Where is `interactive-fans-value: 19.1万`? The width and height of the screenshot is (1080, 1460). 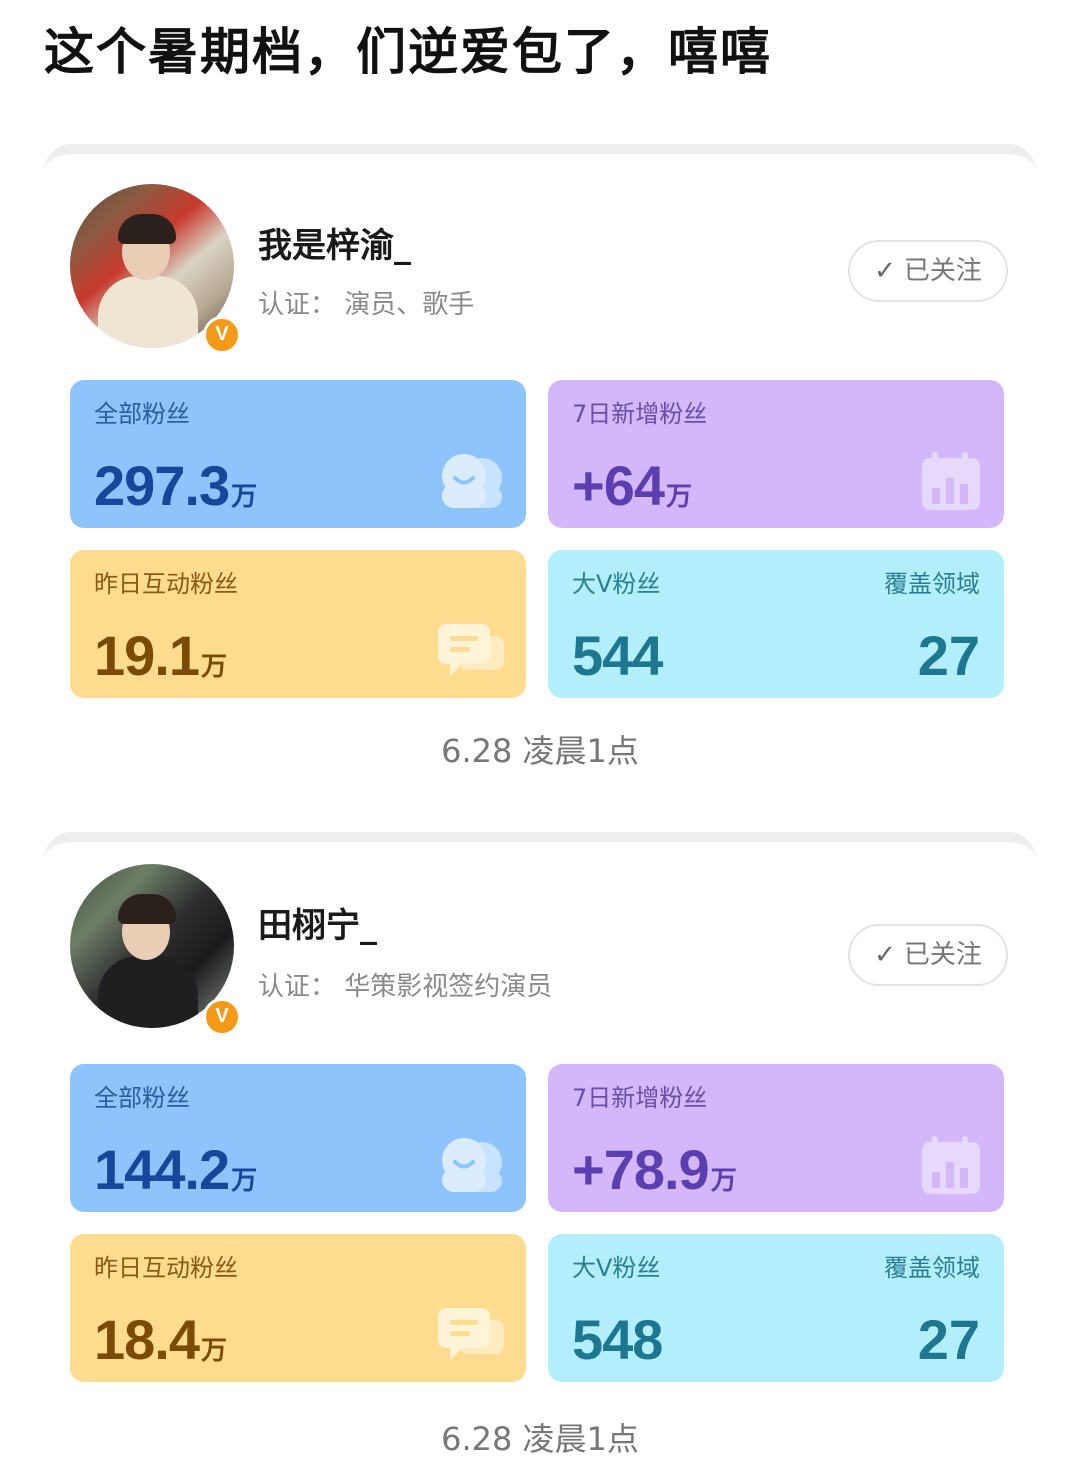 interactive-fans-value: 19.1万 is located at coordinates (160, 655).